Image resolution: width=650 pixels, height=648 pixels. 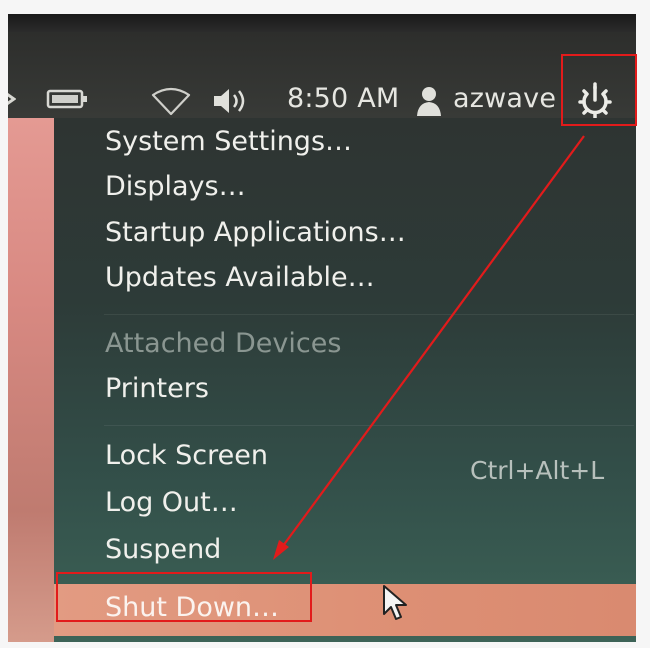 What do you see at coordinates (223, 343) in the screenshot?
I see `menu-item-attached-devices: Attached Devices` at bounding box center [223, 343].